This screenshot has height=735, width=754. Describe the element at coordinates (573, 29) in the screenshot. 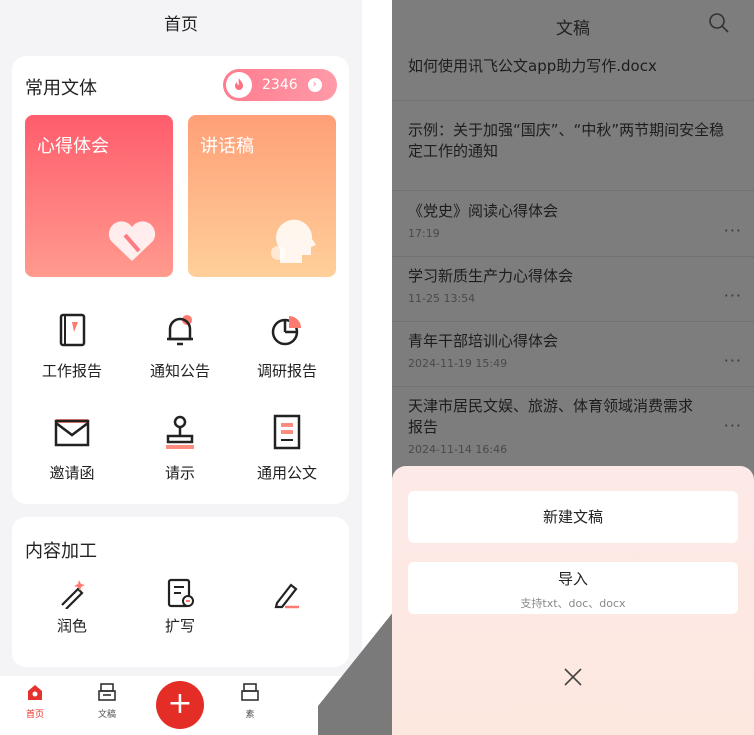

I see `page-title: 文稿` at that location.